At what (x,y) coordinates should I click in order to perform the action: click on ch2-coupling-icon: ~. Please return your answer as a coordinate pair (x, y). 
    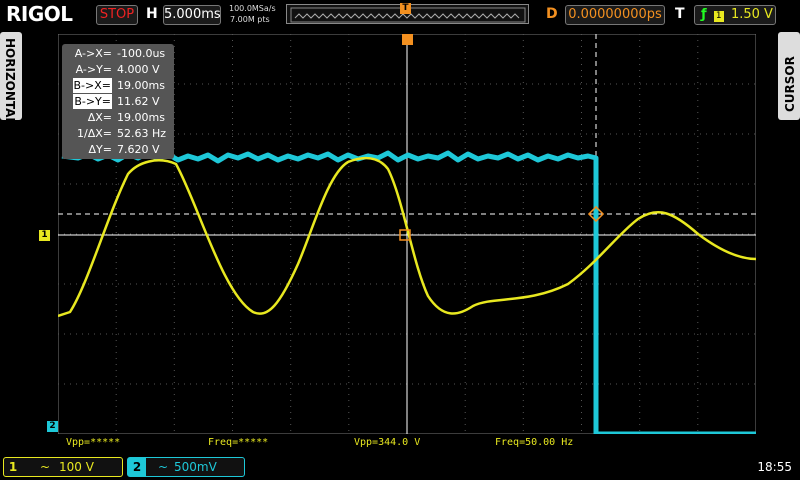
    Looking at the image, I should click on (163, 467).